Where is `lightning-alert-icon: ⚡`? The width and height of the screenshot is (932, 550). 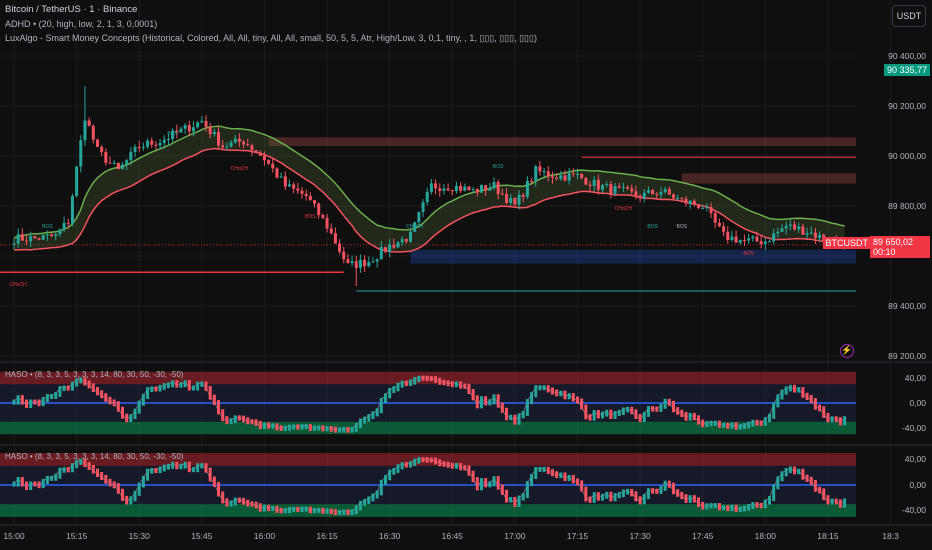 lightning-alert-icon: ⚡ is located at coordinates (847, 351).